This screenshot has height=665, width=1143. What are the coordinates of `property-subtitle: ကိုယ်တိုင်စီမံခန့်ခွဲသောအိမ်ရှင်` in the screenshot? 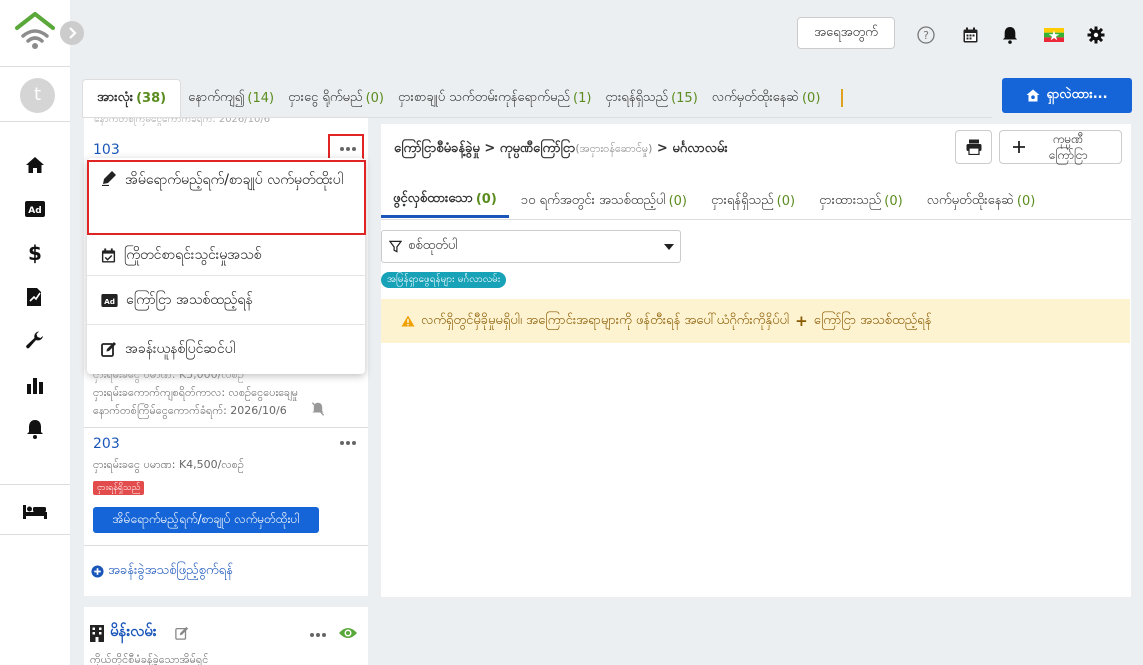 It's located at (149, 659).